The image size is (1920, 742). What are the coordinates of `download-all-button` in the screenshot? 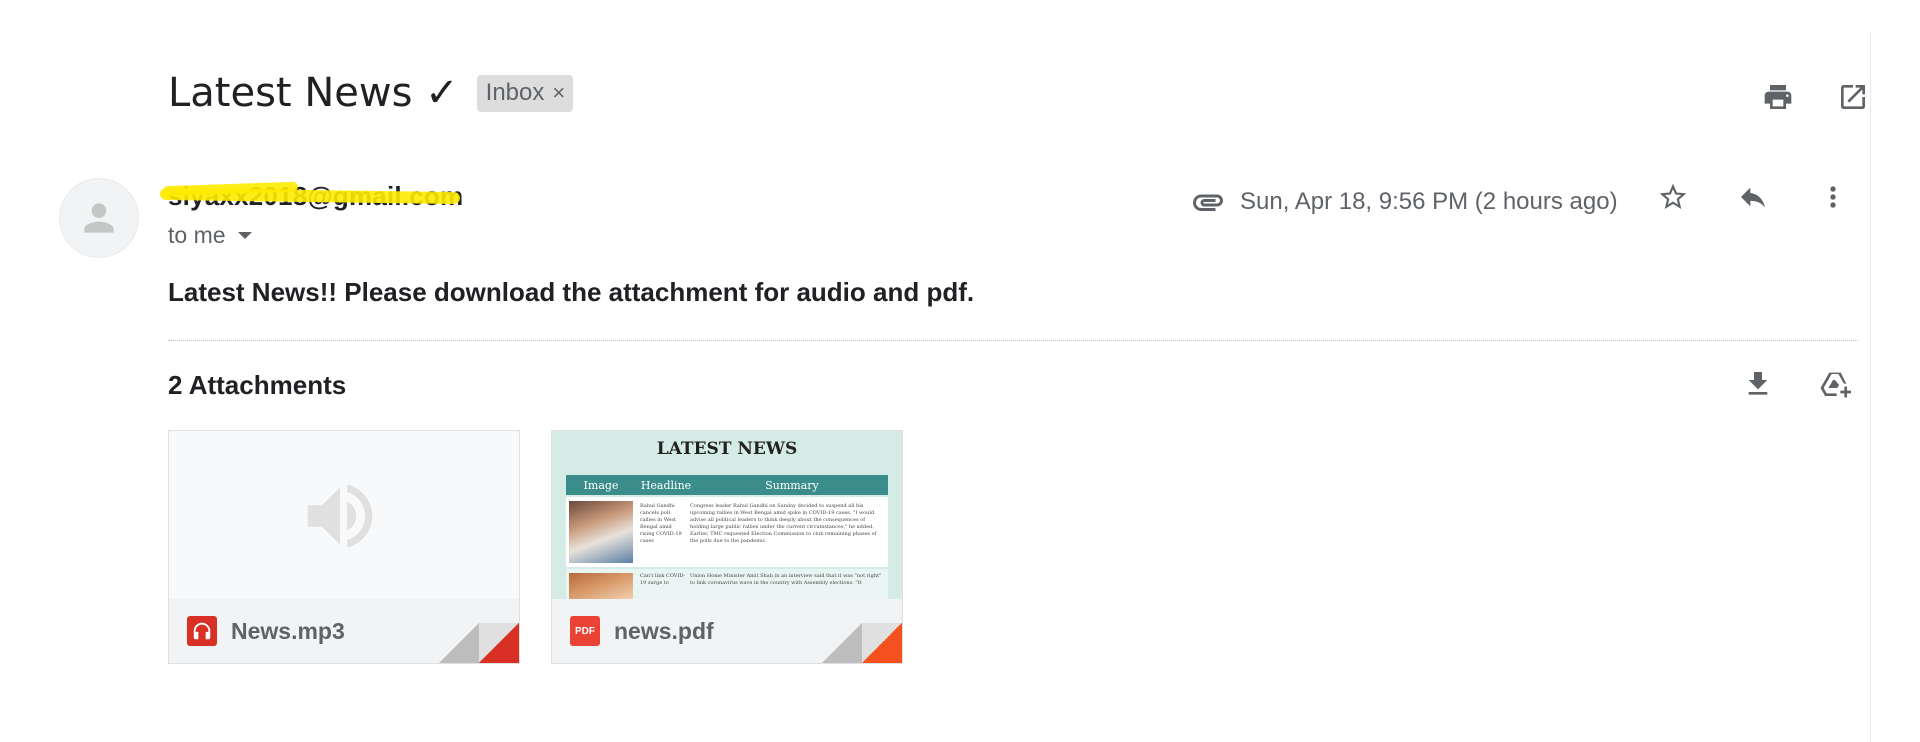 It's located at (1758, 384).